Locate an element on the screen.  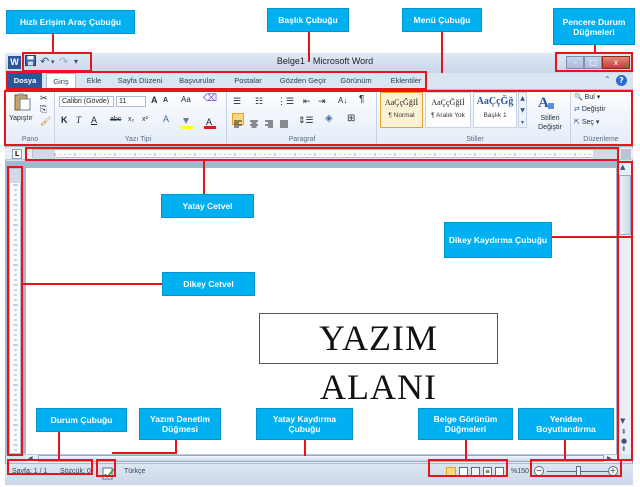
callout-spell-check: Yazım Denetim Düğmesi is located at coordinates (180, 424).